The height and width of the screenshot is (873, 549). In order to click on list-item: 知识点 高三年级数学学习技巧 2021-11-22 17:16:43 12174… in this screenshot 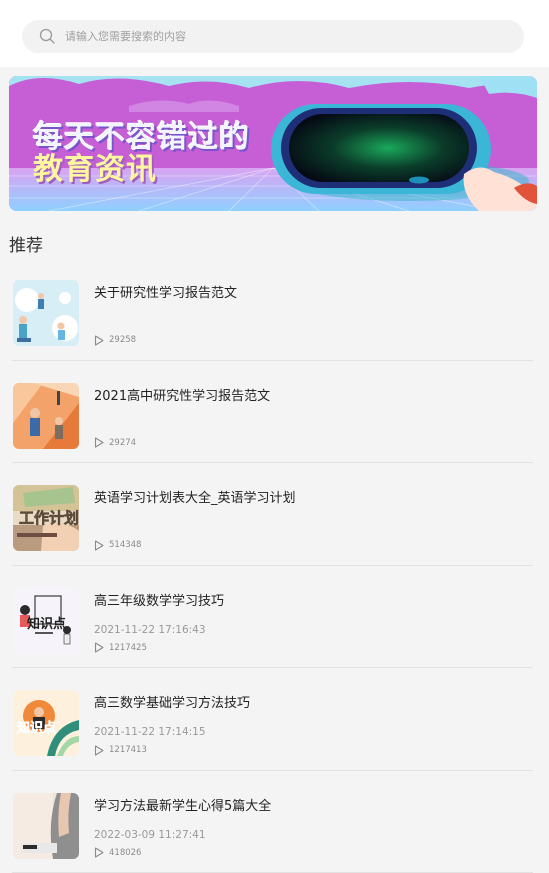, I will do `click(272, 617)`.